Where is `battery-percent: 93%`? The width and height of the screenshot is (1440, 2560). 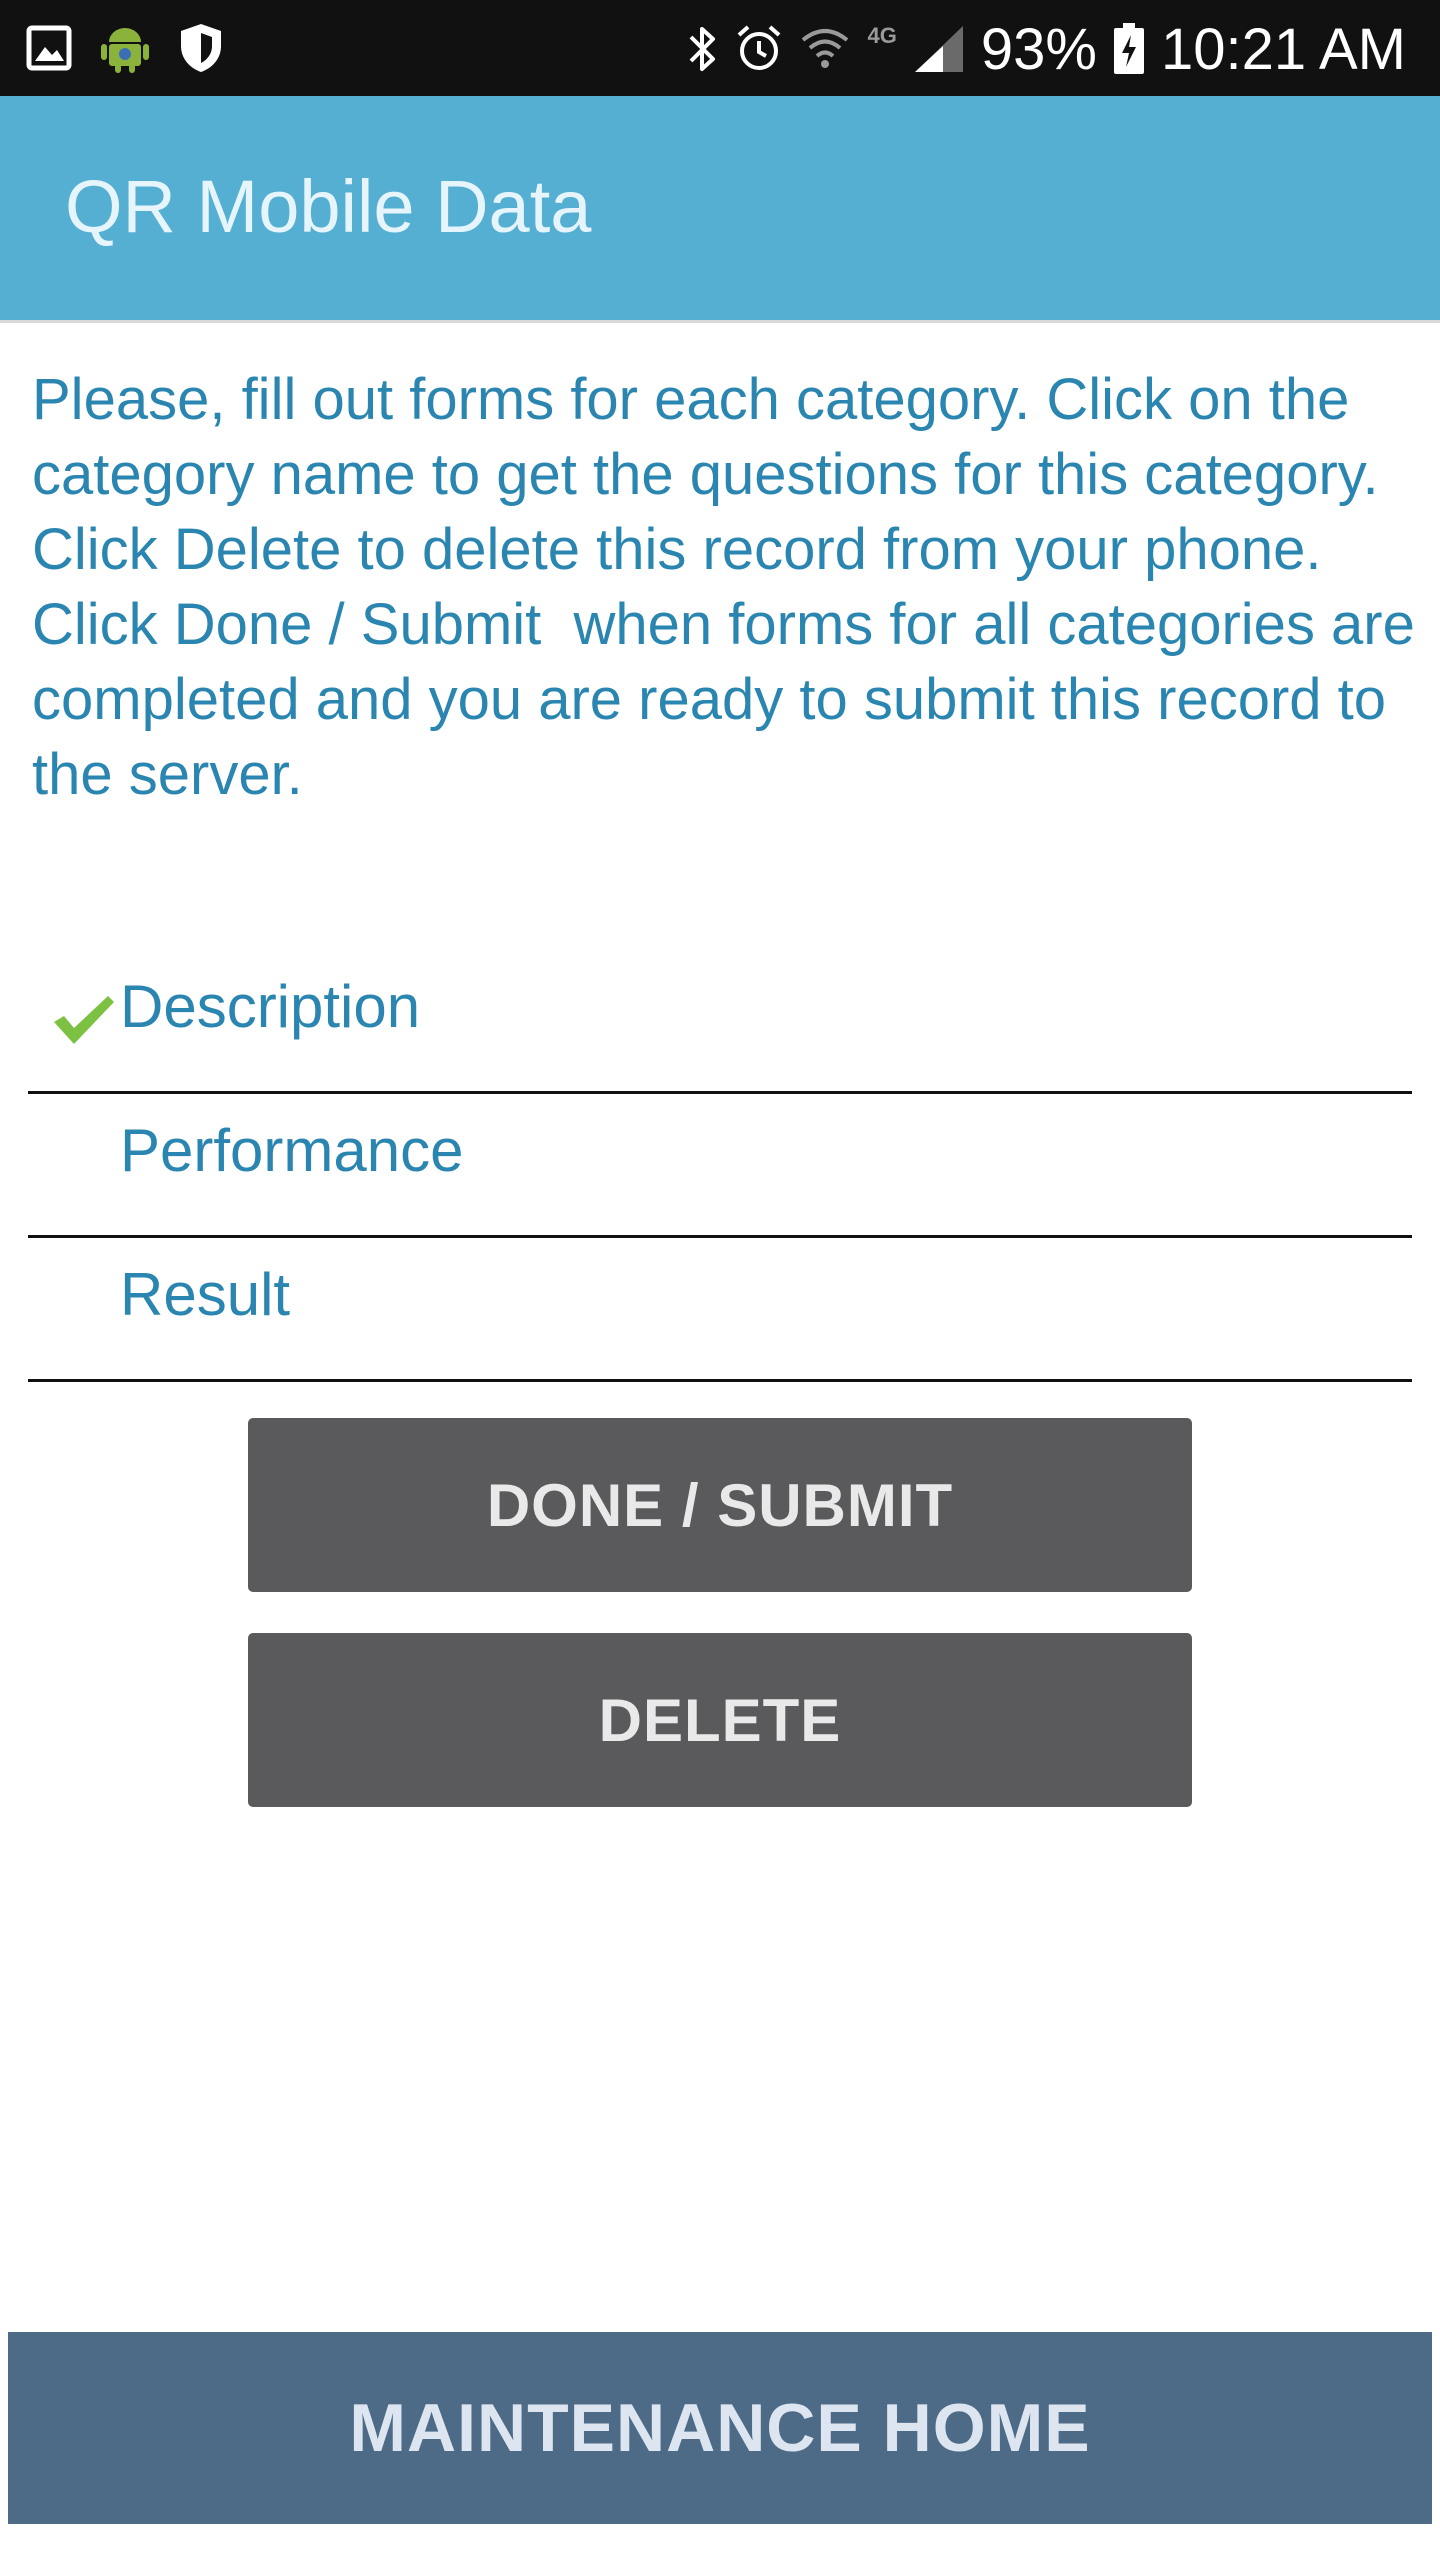
battery-percent: 93% is located at coordinates (1038, 49).